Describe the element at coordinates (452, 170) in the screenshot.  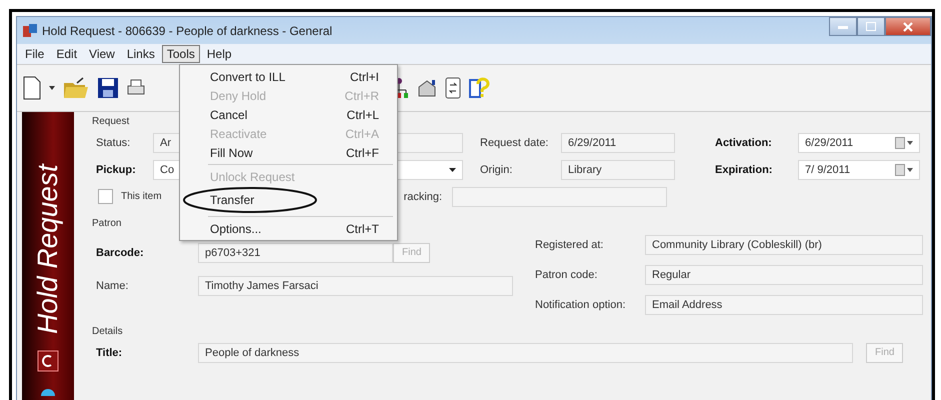
I see `caret-icon` at that location.